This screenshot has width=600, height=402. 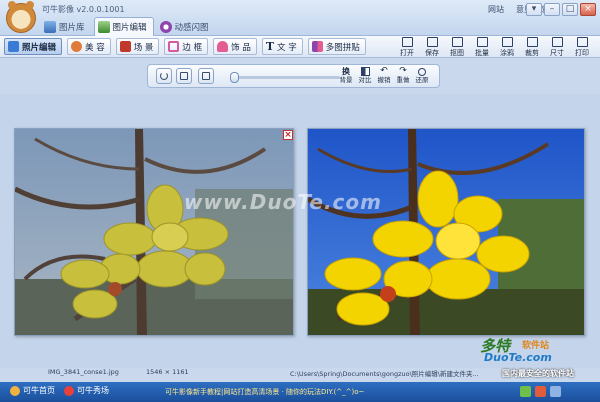 I want to click on undo-button: ↶ 撤销, so click(x=384, y=77).